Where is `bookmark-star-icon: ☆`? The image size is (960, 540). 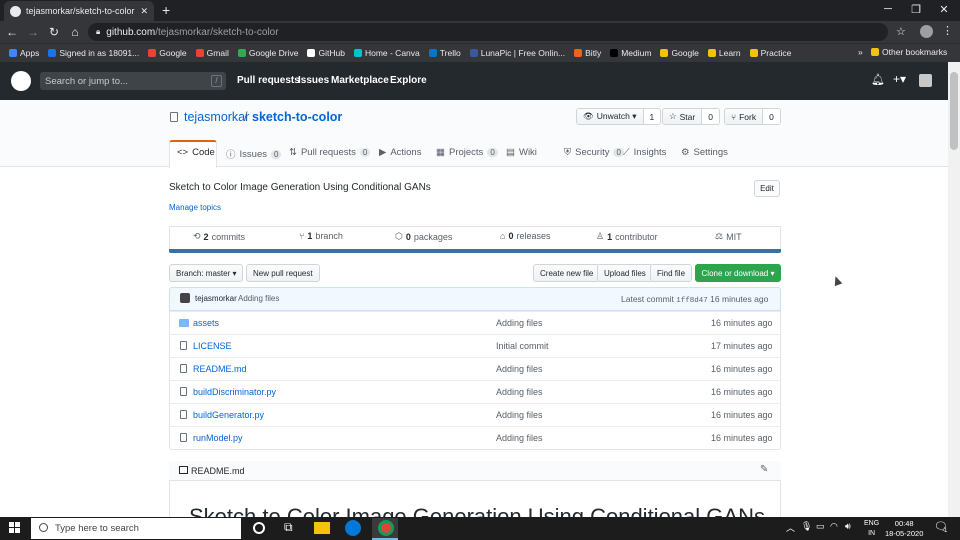 bookmark-star-icon: ☆ is located at coordinates (901, 31).